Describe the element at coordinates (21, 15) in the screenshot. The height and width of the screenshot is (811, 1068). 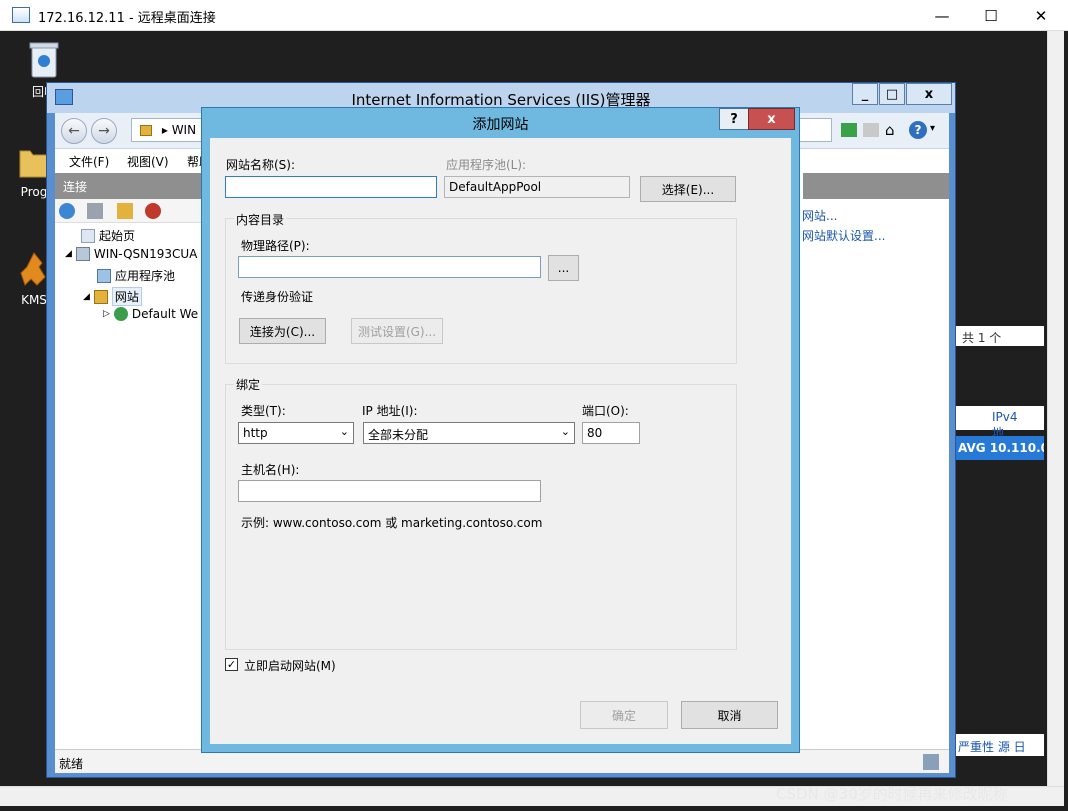
I see `remote-desktop-icon` at that location.